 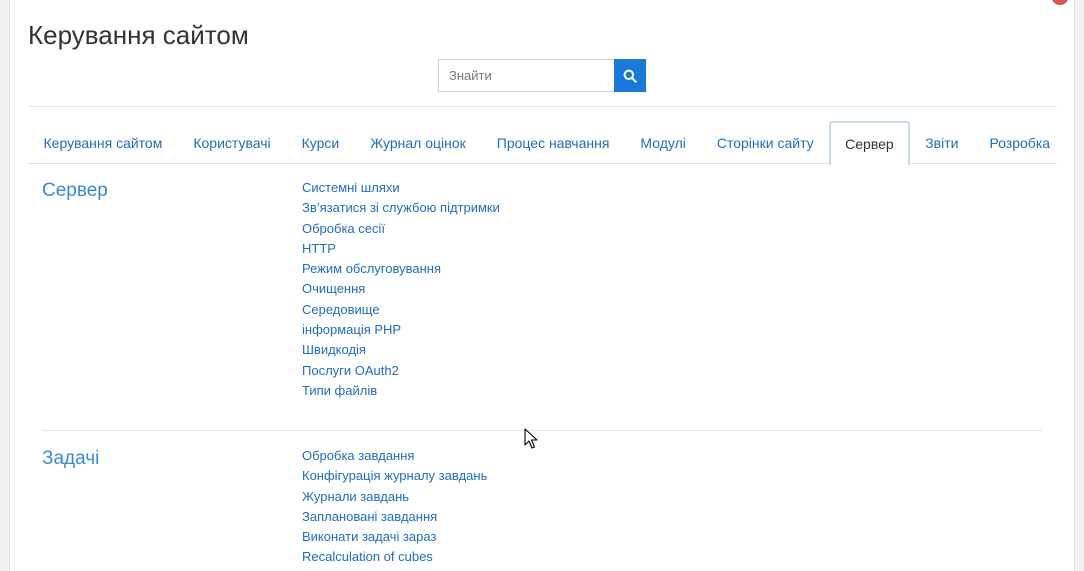 I want to click on search-button, so click(x=630, y=75).